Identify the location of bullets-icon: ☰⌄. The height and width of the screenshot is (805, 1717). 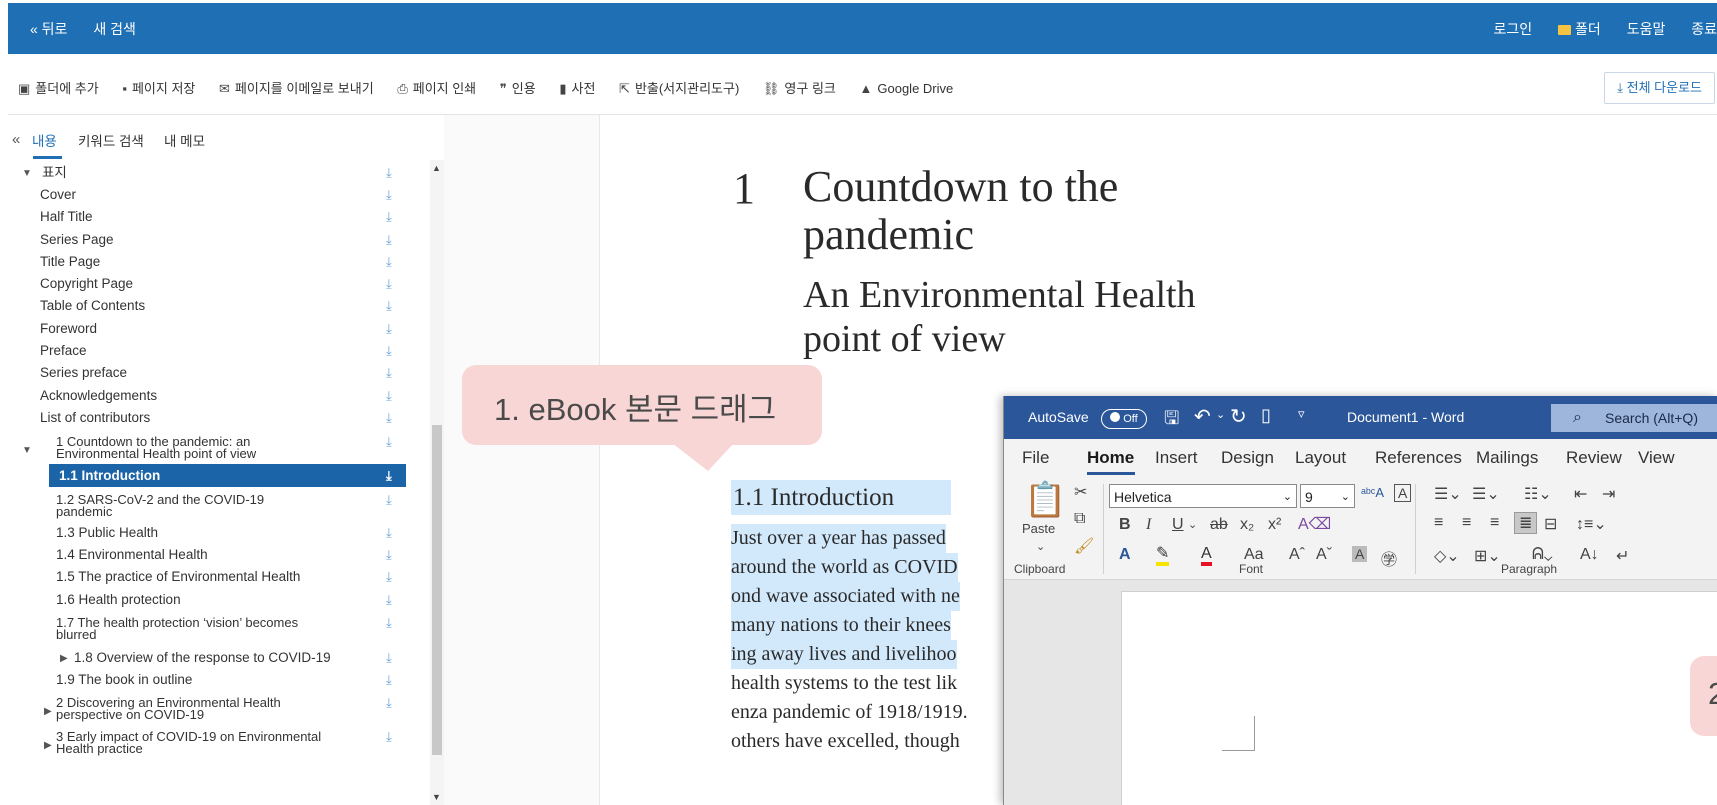
(1448, 494).